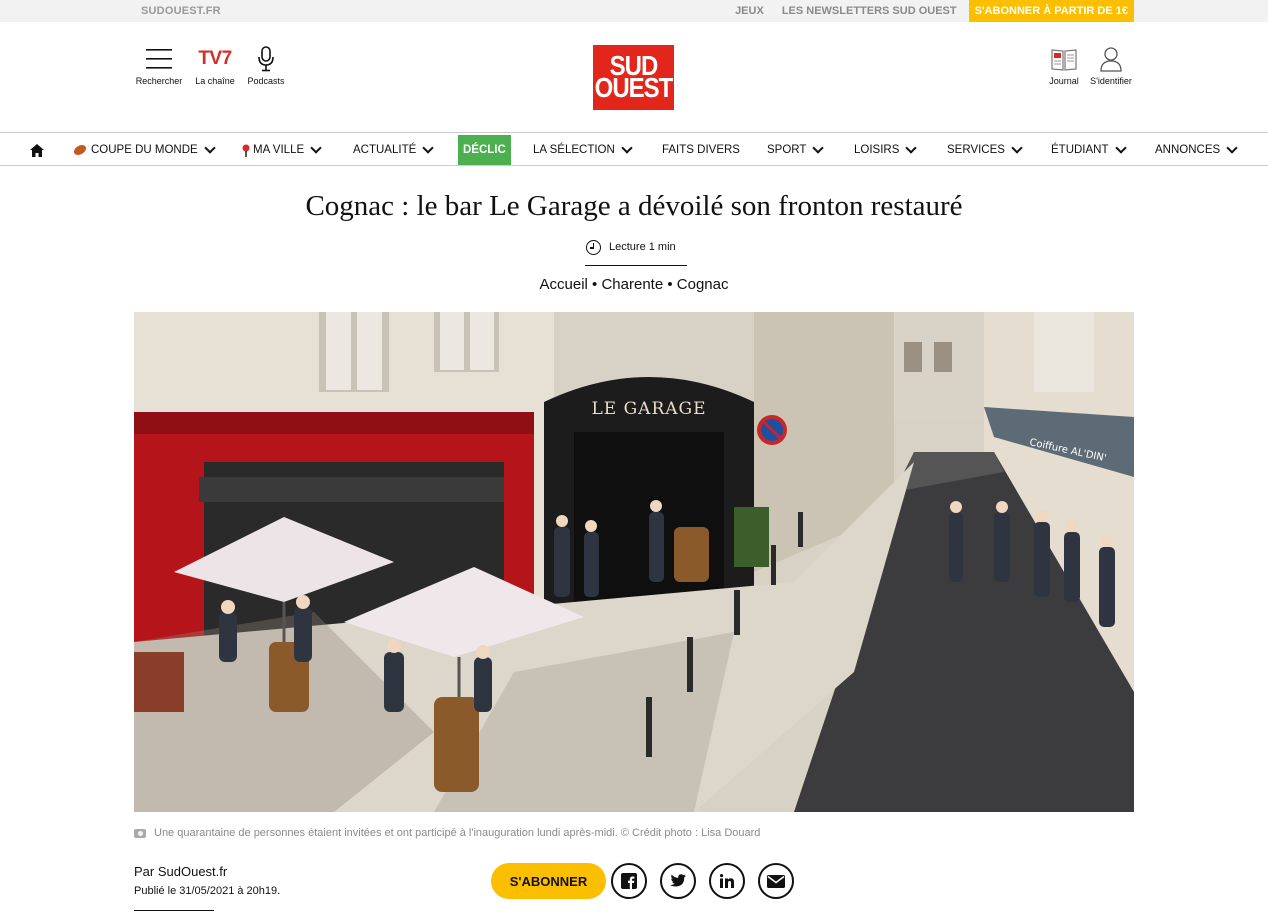 The image size is (1268, 916). What do you see at coordinates (279, 150) in the screenshot?
I see `nav-label: MA VILLE` at bounding box center [279, 150].